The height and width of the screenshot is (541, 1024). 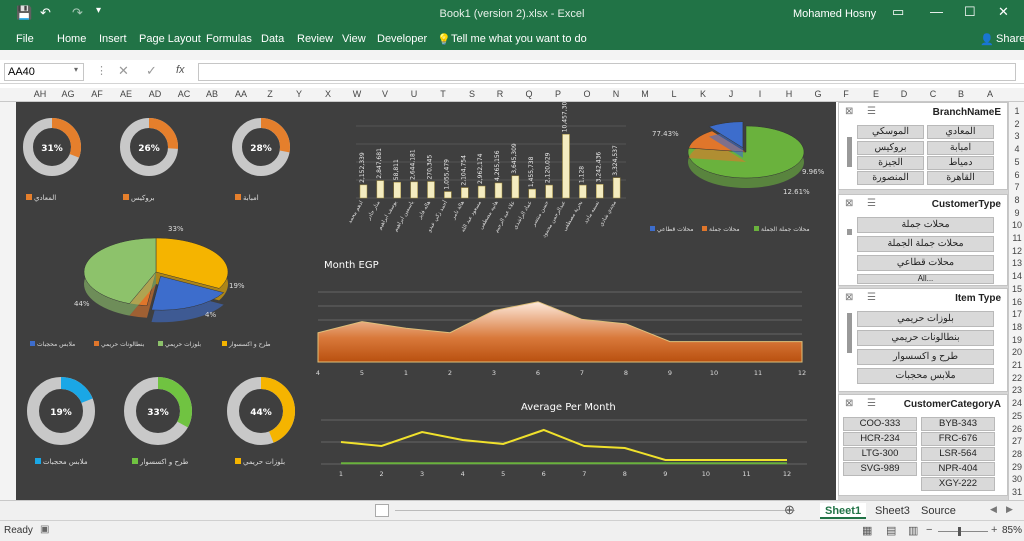 What do you see at coordinates (990, 94) in the screenshot?
I see `column-header: A` at bounding box center [990, 94].